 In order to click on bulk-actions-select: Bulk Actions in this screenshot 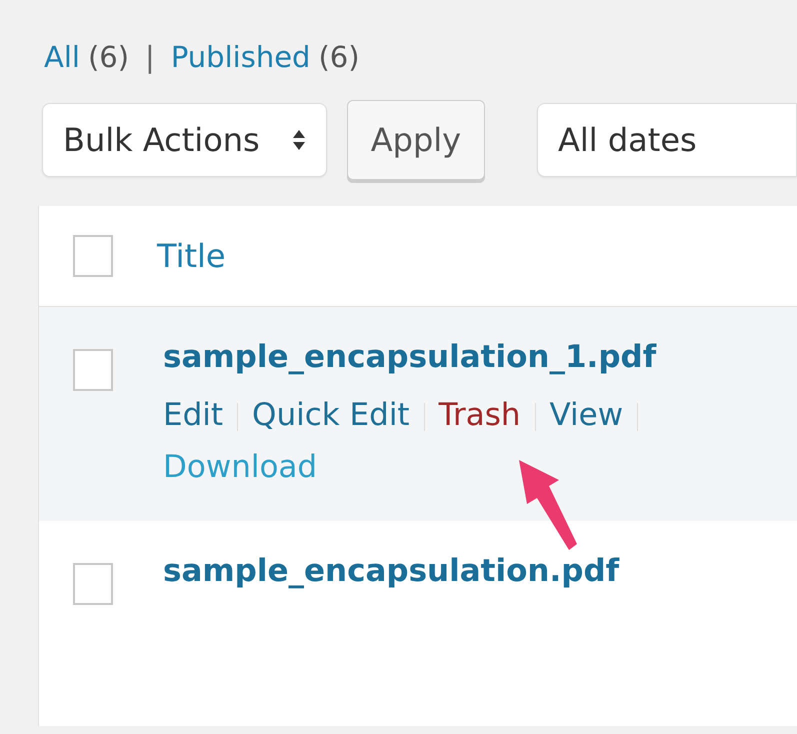, I will do `click(184, 140)`.